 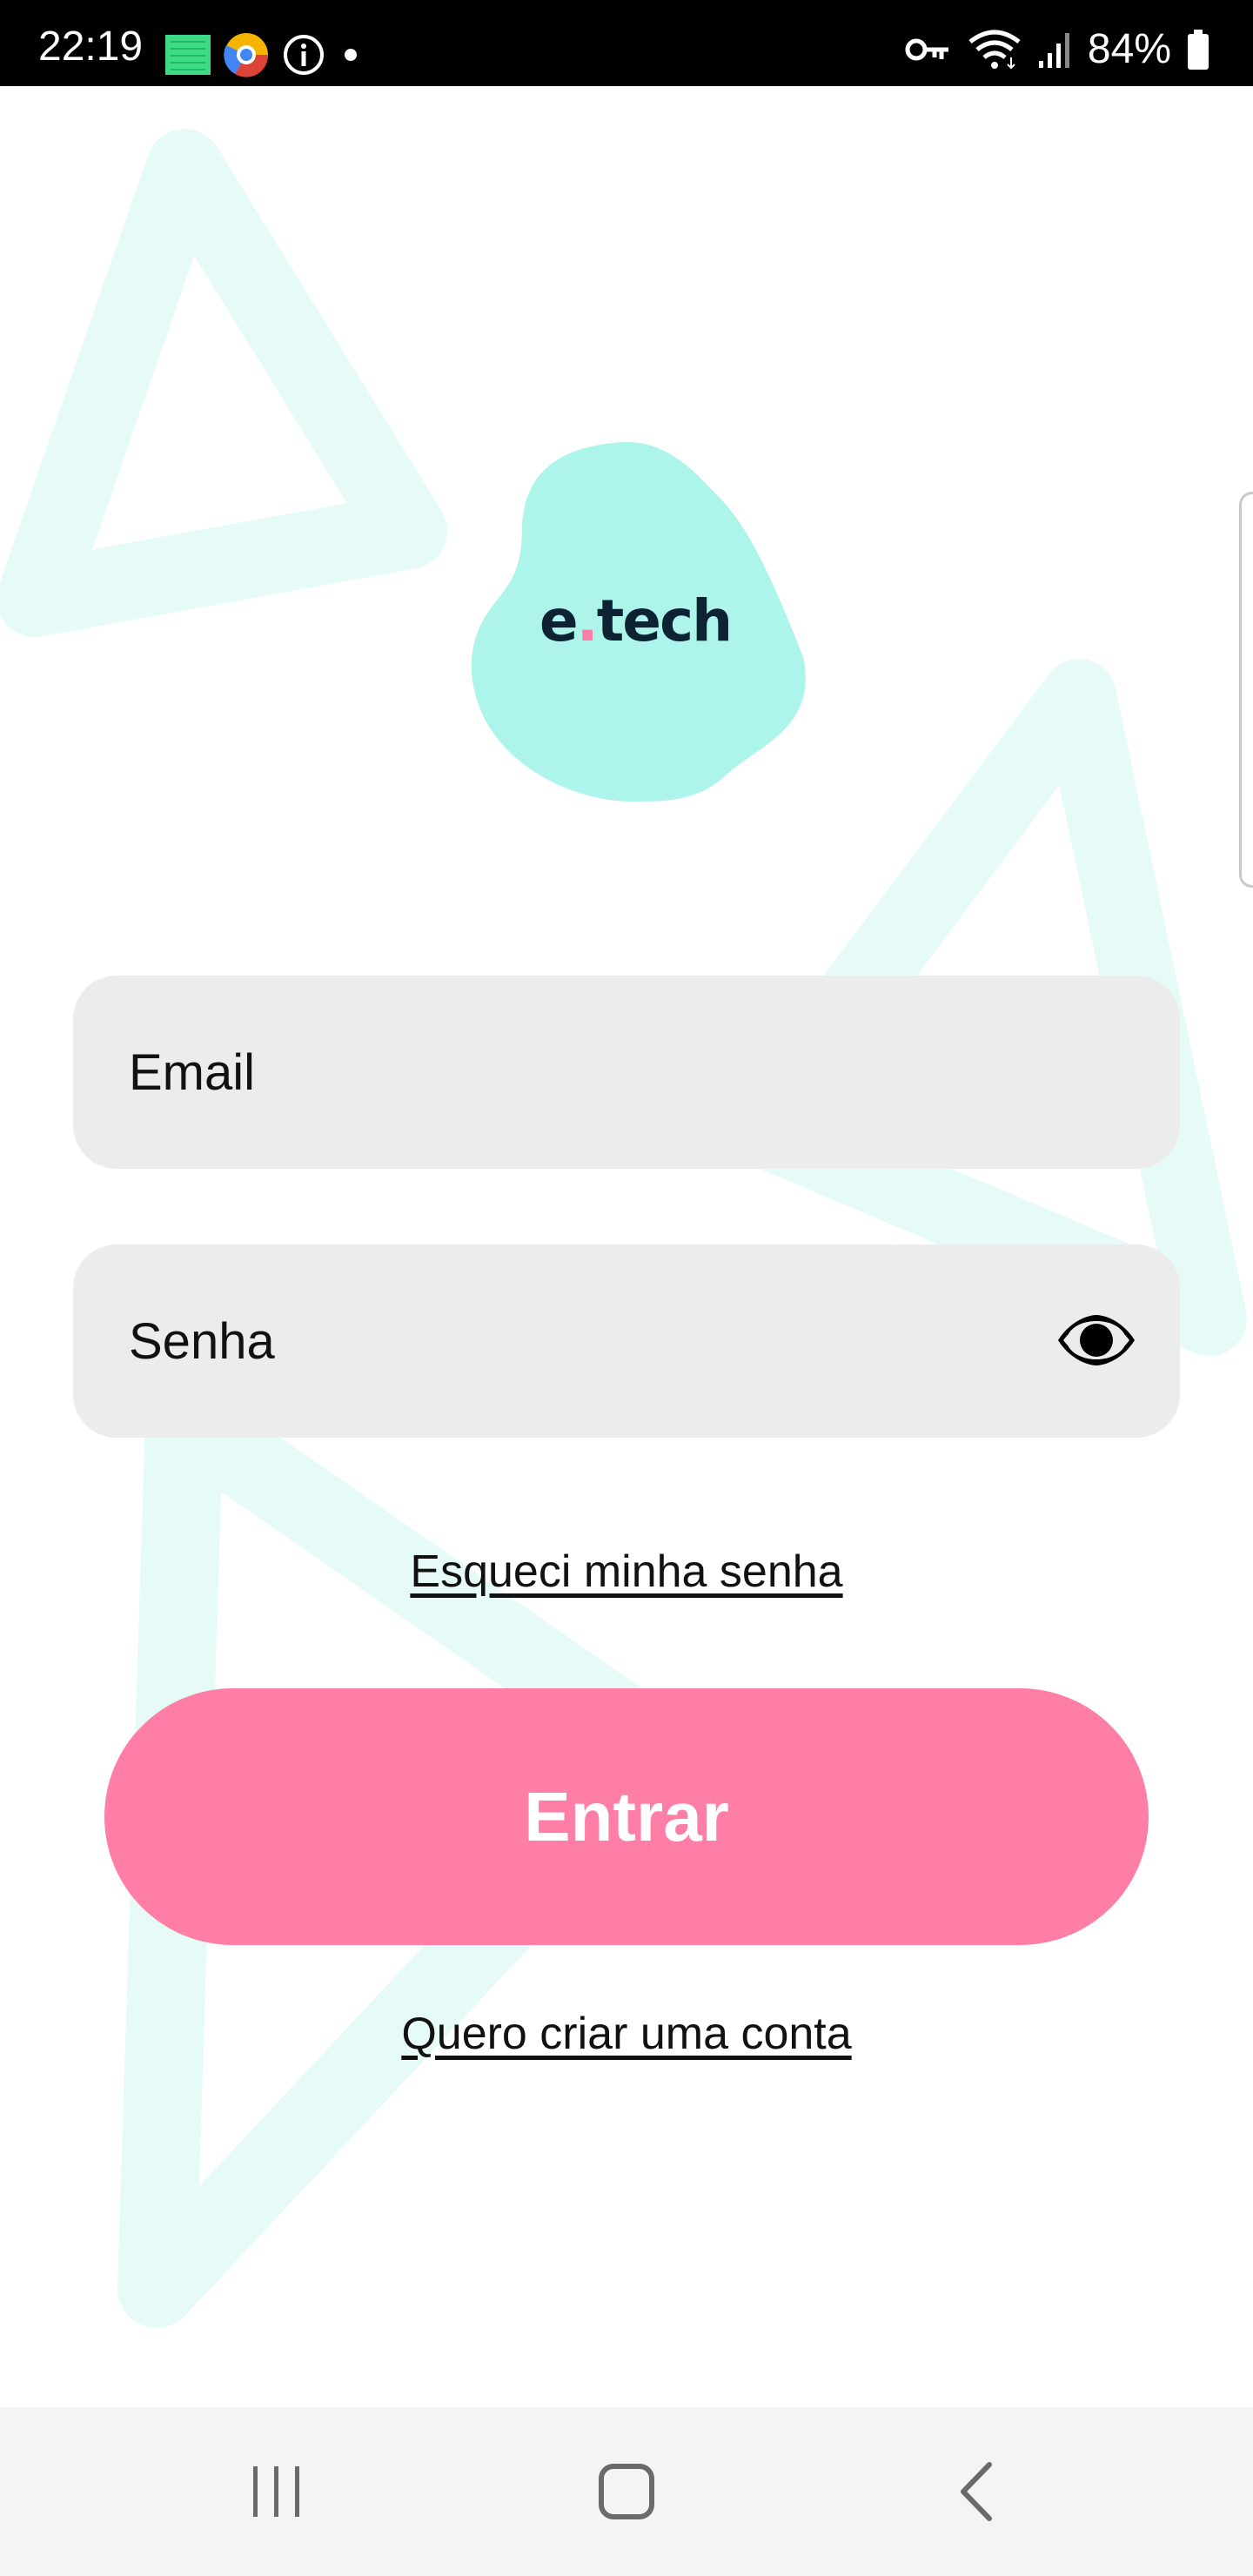 I want to click on home-button, so click(x=626, y=2492).